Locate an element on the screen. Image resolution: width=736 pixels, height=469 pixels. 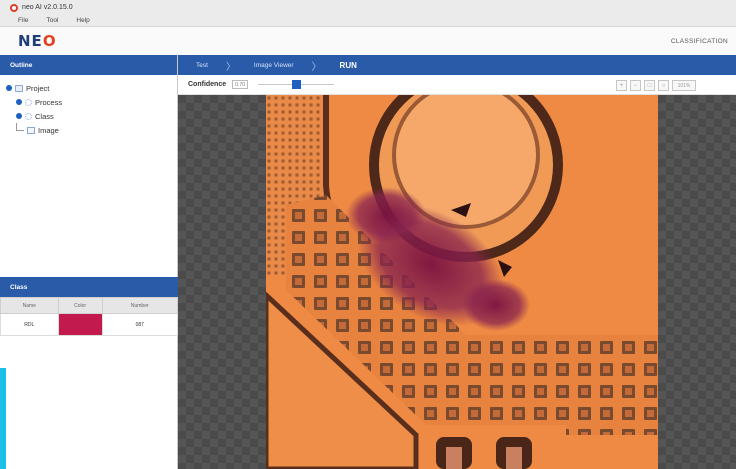
title-bar: neo AI v2.0.15.0 is located at coordinates (368, 7).